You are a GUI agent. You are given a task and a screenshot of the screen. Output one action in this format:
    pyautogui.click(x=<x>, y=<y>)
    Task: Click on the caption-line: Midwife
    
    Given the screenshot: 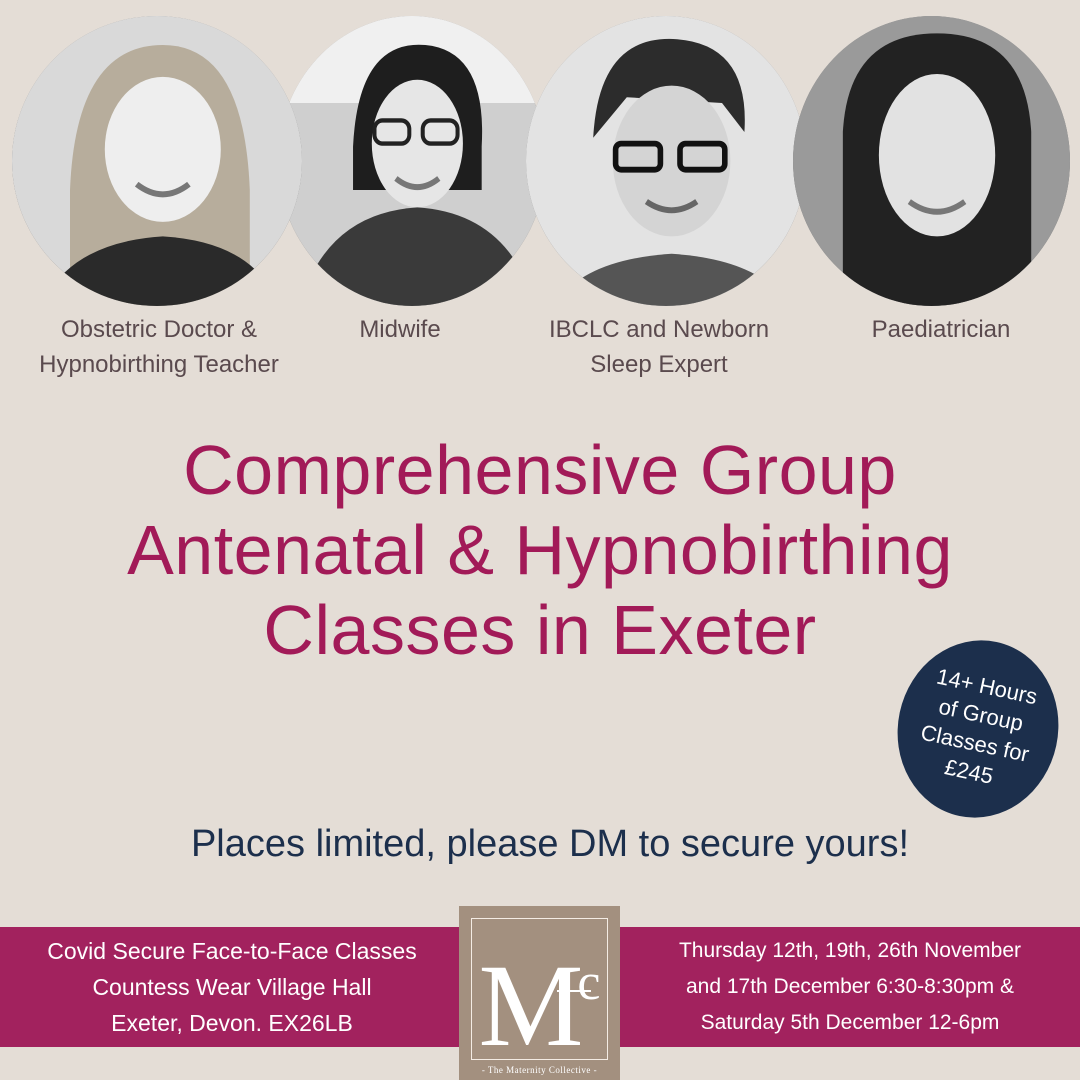 What is the action you would take?
    pyautogui.click(x=400, y=329)
    